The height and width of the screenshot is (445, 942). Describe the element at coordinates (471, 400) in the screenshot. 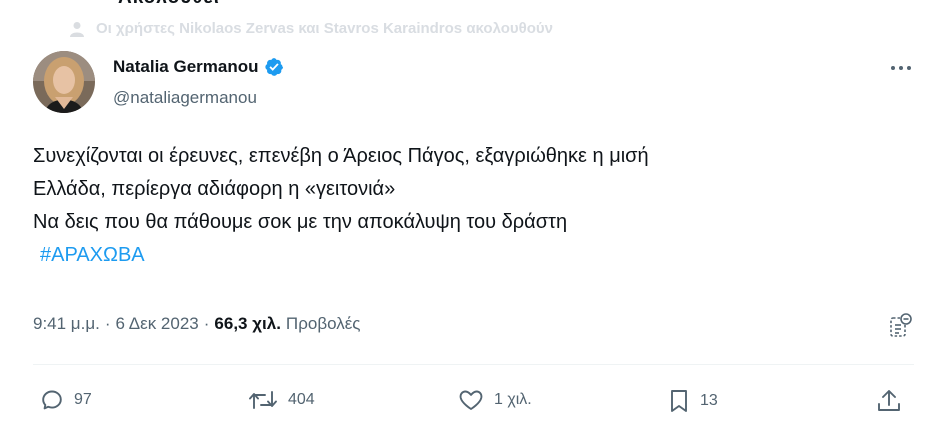

I see `heart-icon` at that location.